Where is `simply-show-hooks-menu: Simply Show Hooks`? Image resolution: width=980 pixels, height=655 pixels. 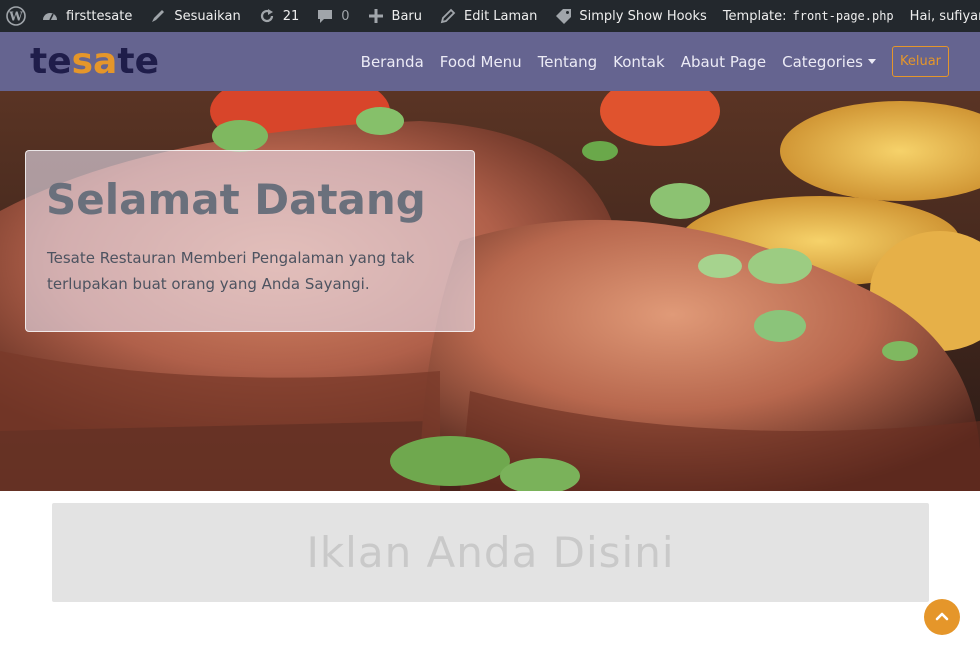 simply-show-hooks-menu: Simply Show Hooks is located at coordinates (629, 16).